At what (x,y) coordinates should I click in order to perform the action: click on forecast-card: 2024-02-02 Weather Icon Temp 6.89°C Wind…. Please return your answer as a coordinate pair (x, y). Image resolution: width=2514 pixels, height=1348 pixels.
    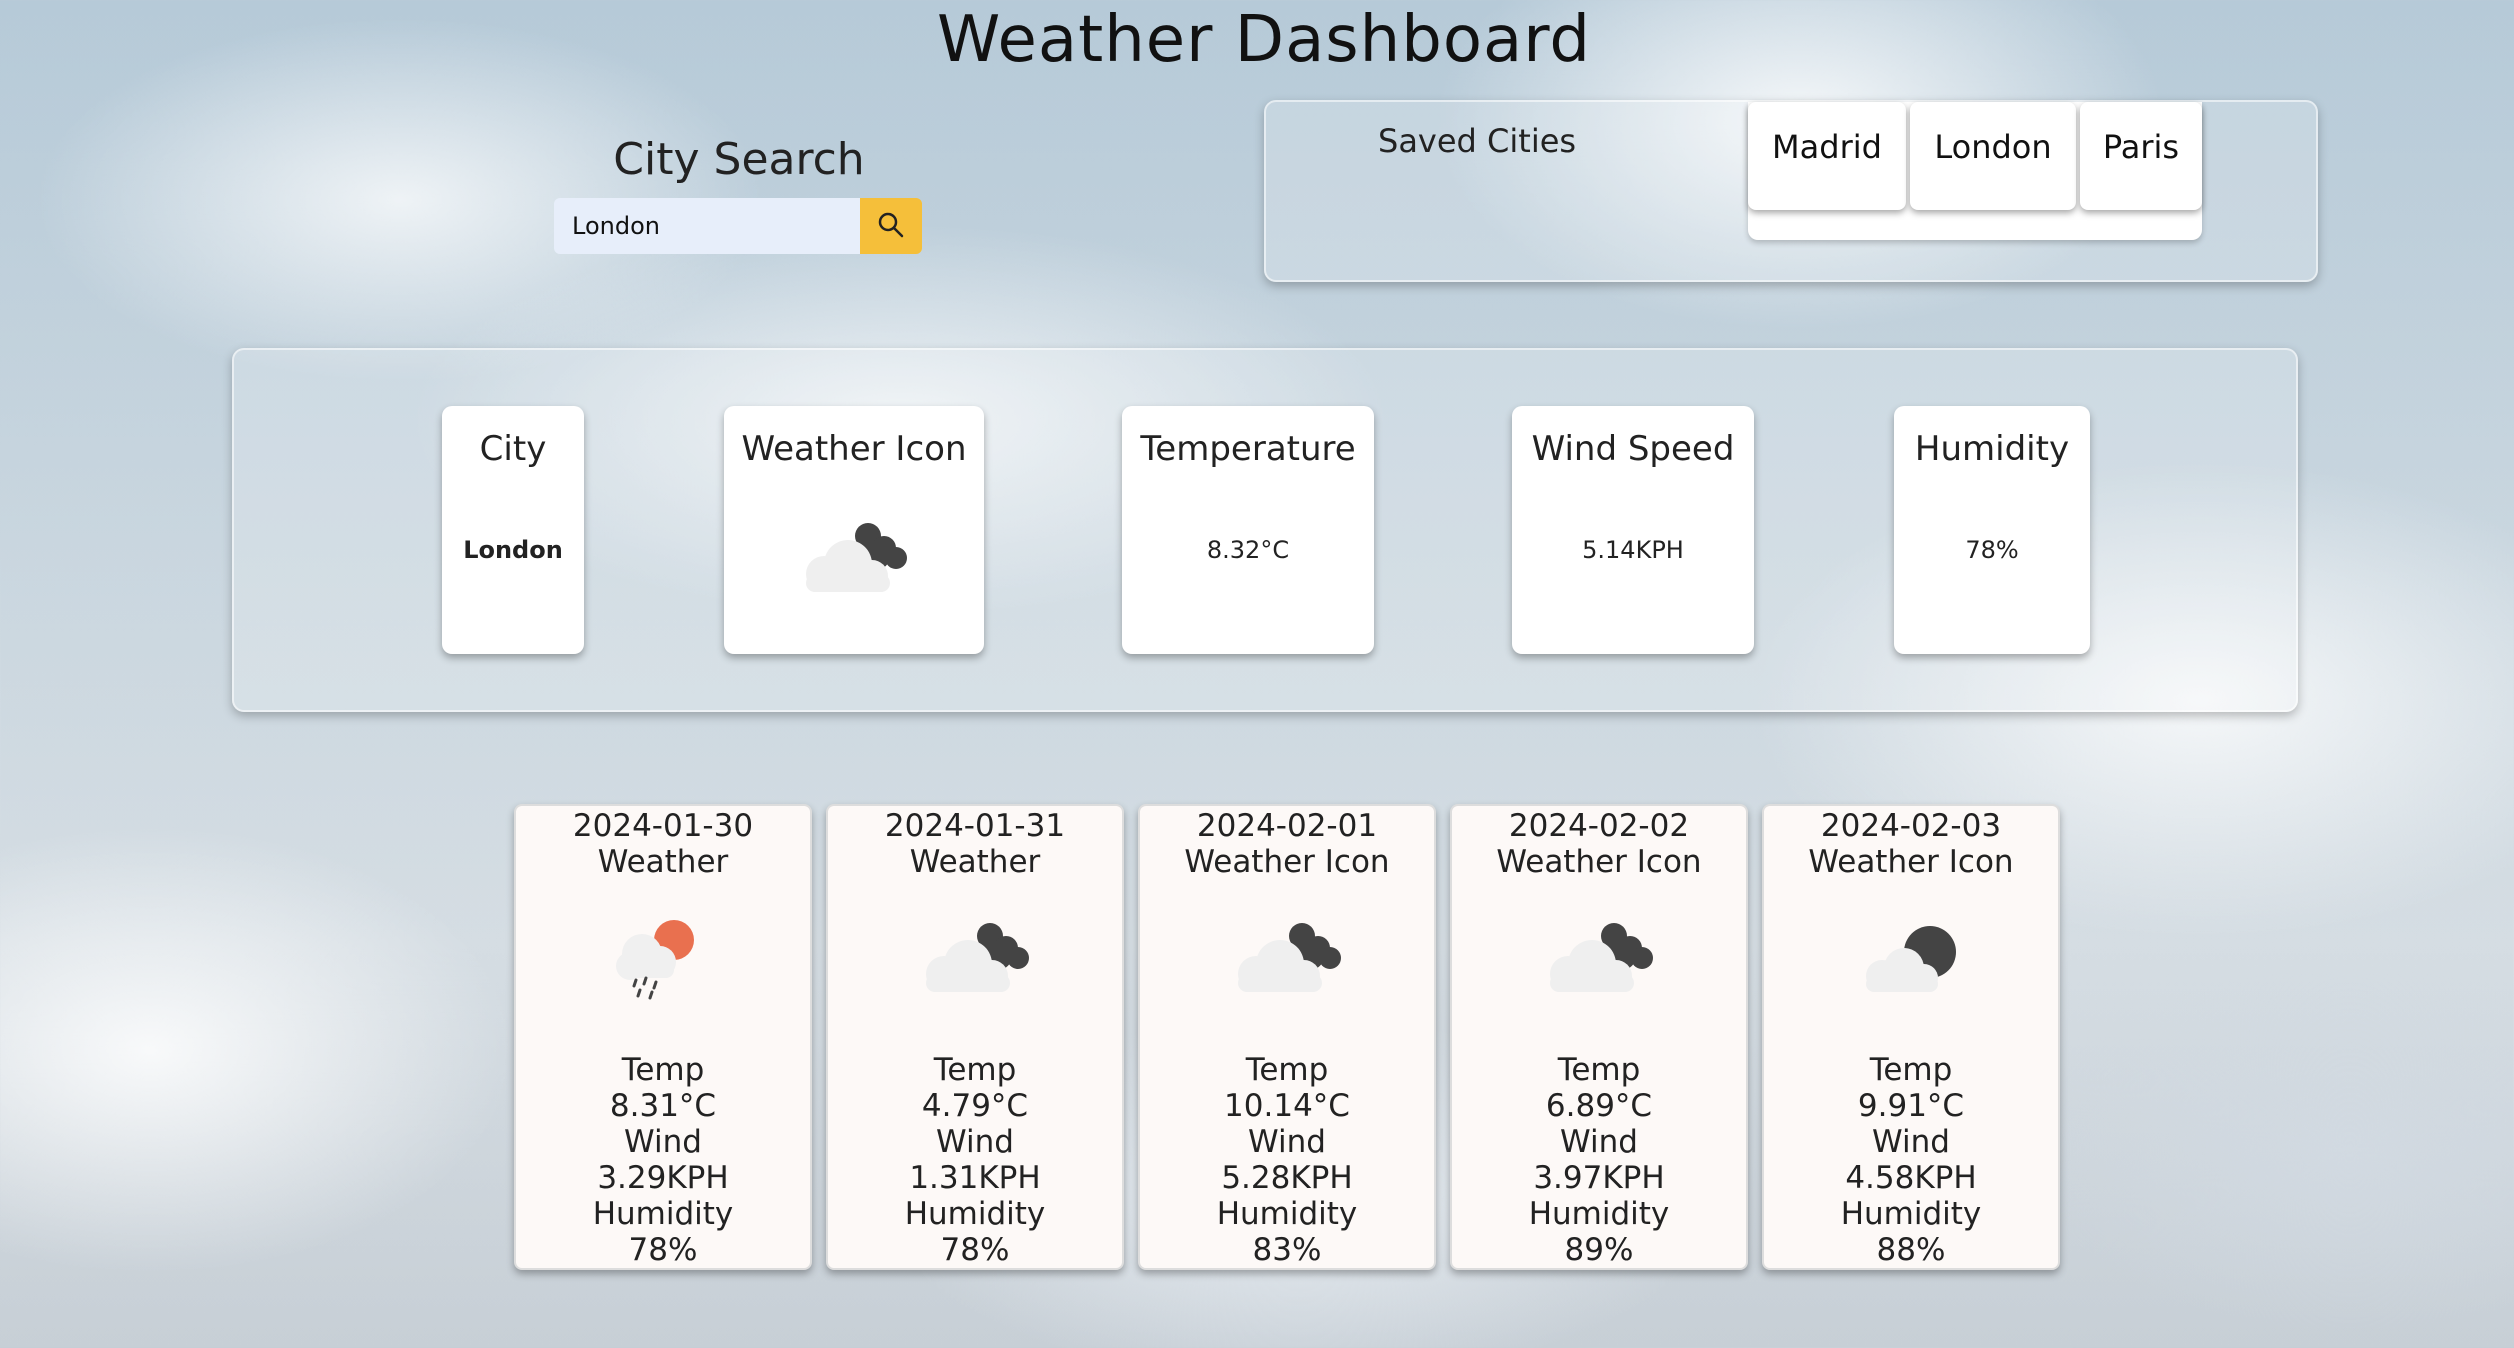
    Looking at the image, I should click on (1599, 1037).